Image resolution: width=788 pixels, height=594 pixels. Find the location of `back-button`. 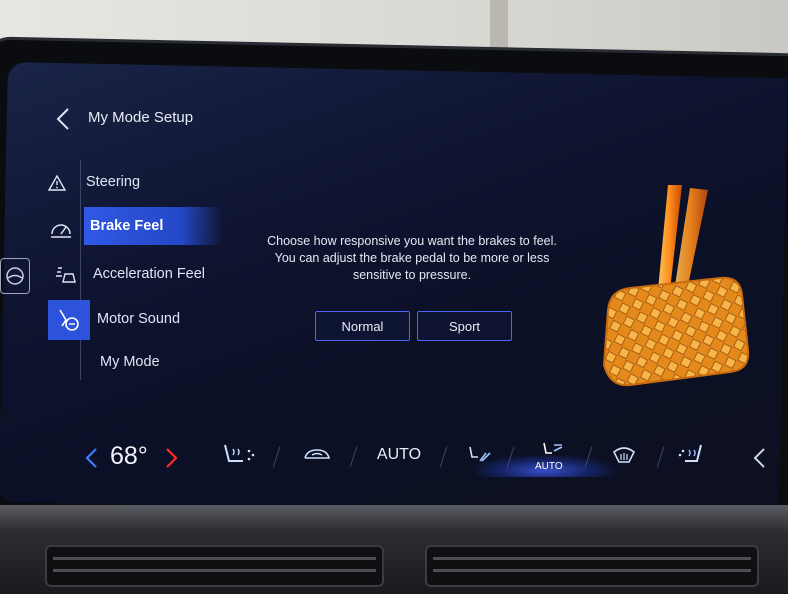

back-button is located at coordinates (64, 119).